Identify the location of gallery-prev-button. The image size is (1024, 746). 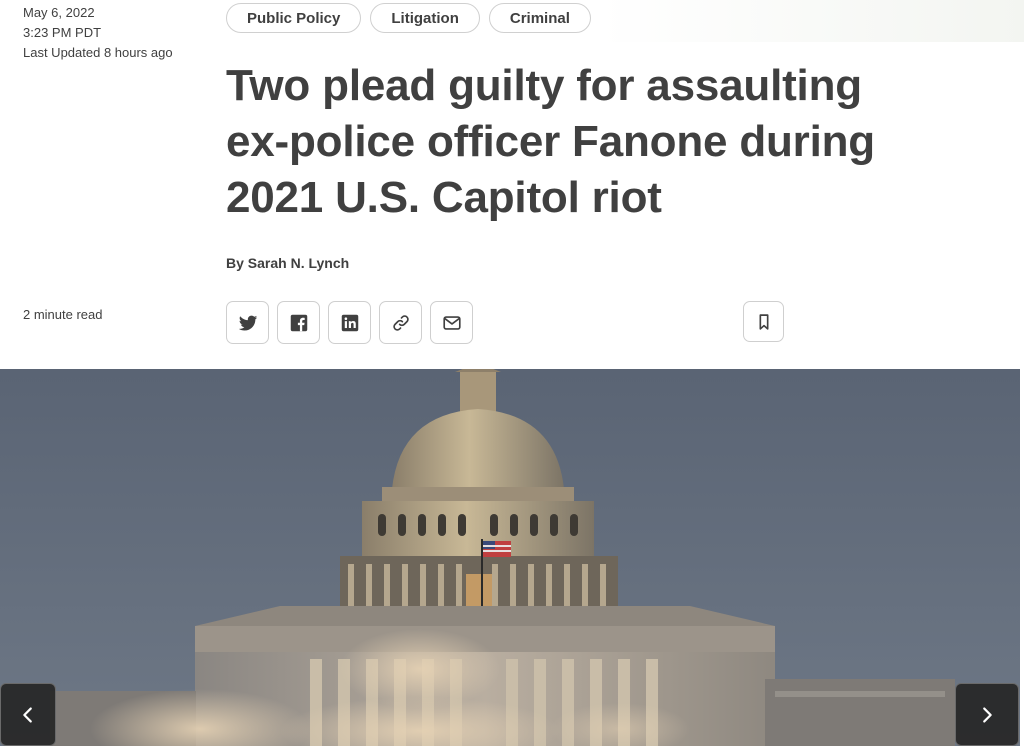
(28, 714).